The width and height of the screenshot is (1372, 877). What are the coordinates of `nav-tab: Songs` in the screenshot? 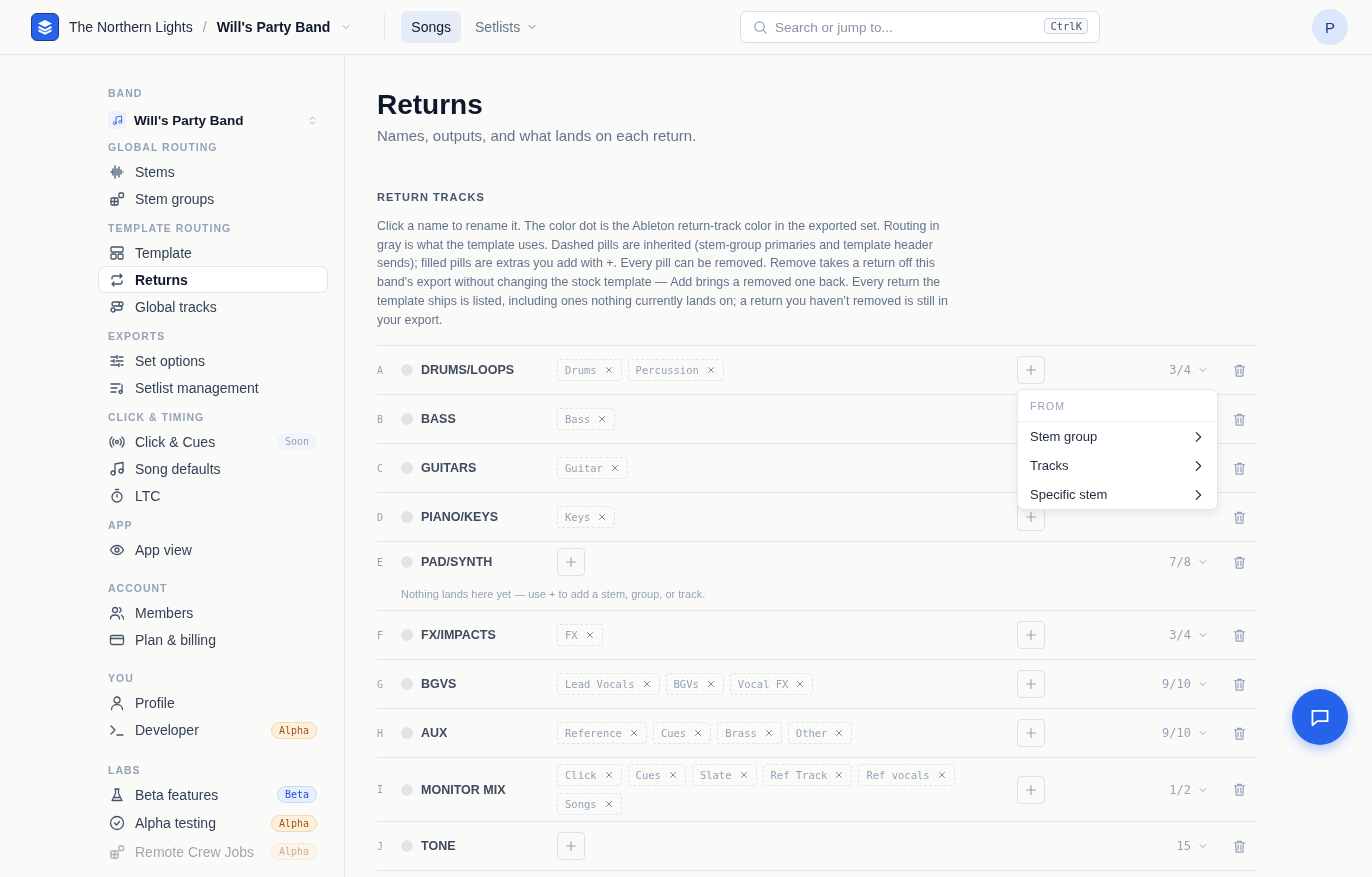 It's located at (431, 27).